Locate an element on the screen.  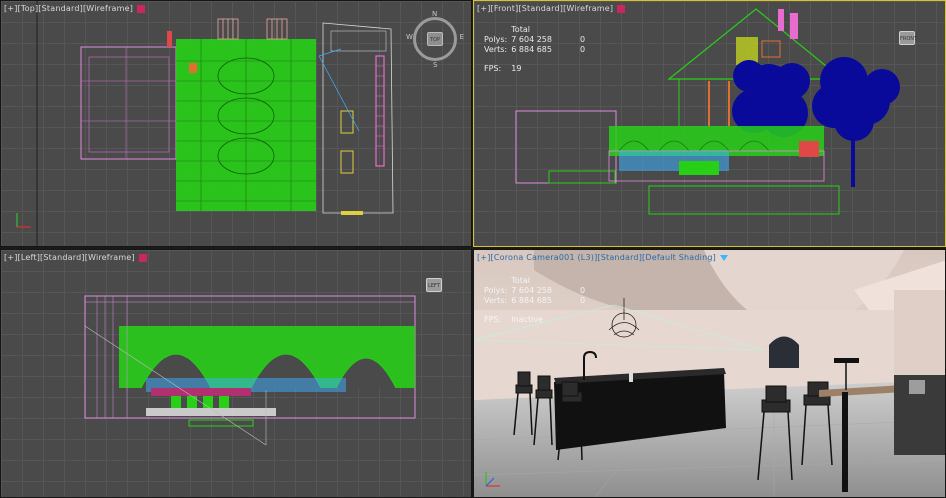
compass-e: E is located at coordinates (461, 37).